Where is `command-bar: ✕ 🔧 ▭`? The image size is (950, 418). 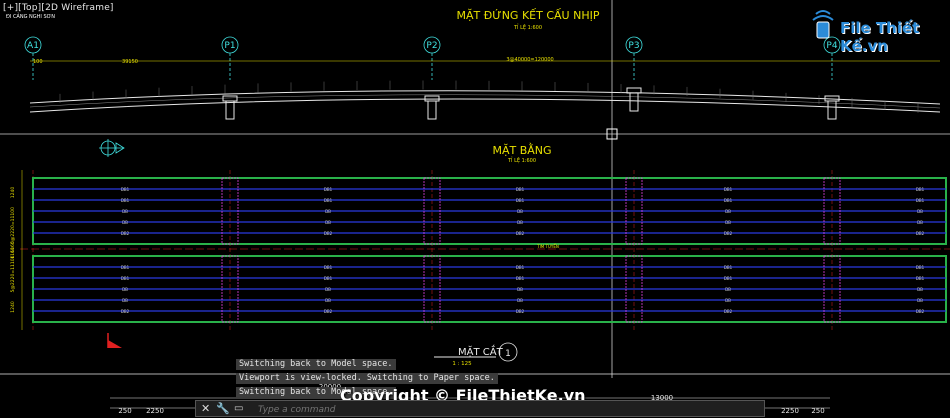 command-bar: ✕ 🔧 ▭ is located at coordinates (480, 408).